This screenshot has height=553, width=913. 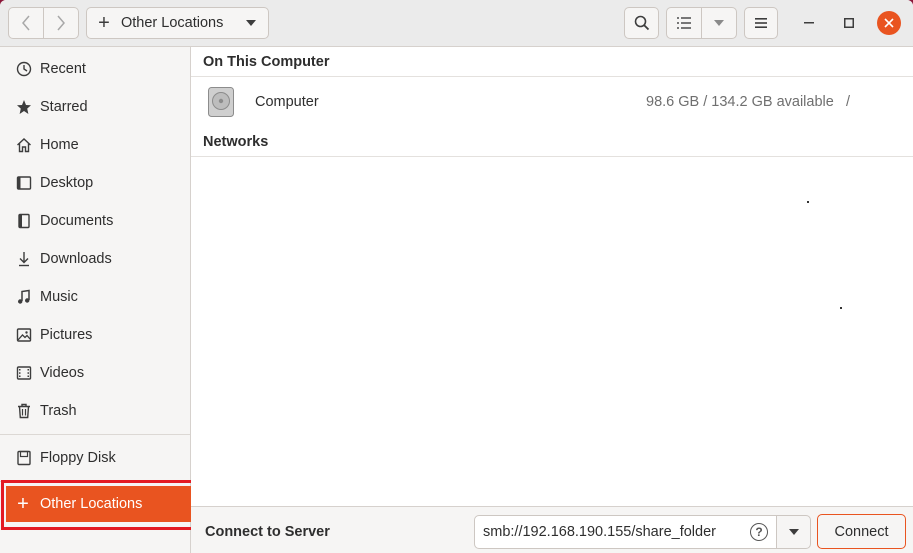 I want to click on sidebar-item-documents: Documents, so click(x=95, y=221).